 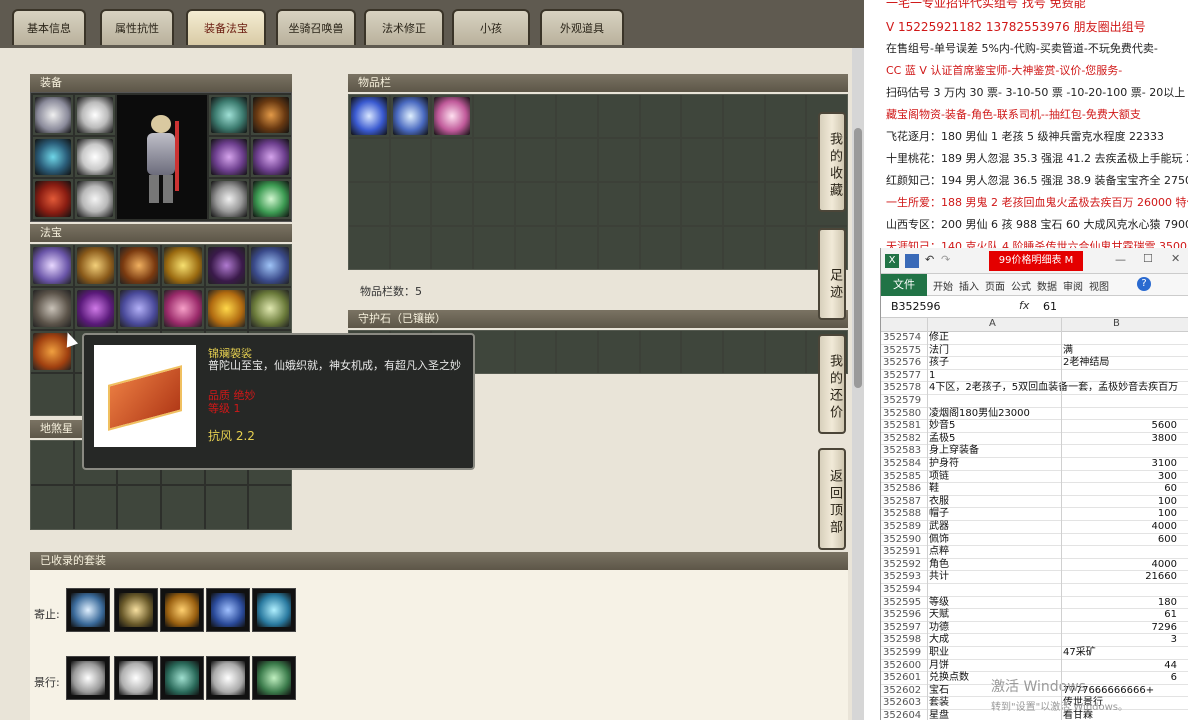 What do you see at coordinates (1167, 502) in the screenshot?
I see `cell-value: 100` at bounding box center [1167, 502].